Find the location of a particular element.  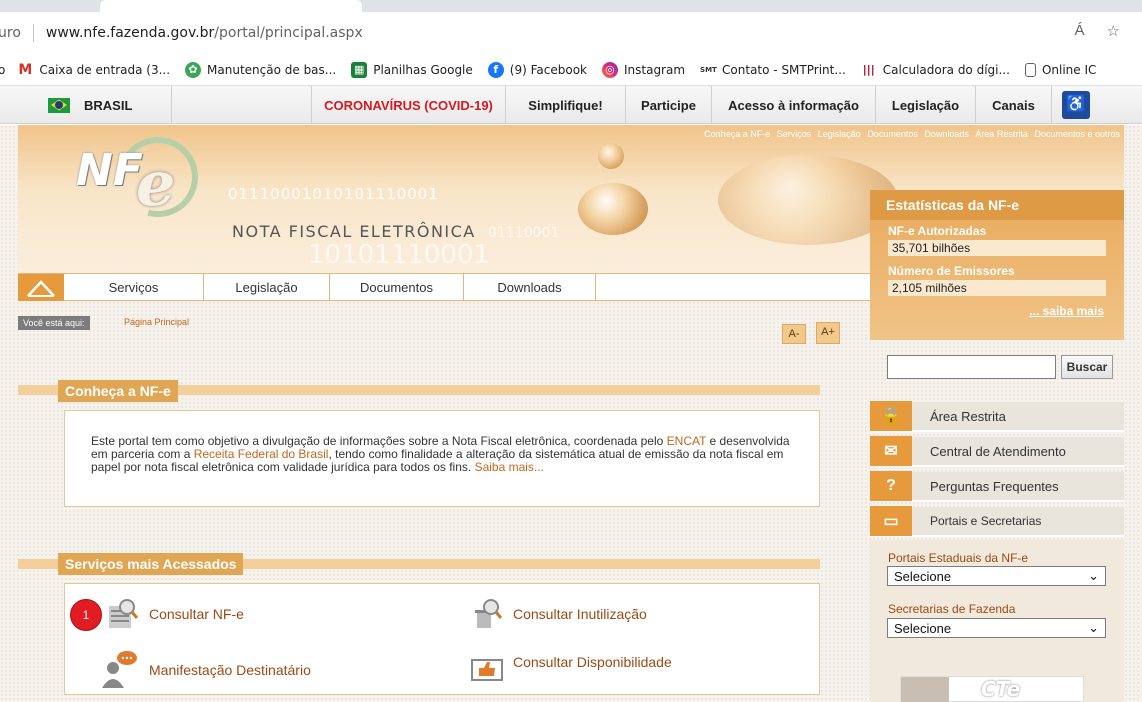

bookmark-label: Instagram is located at coordinates (654, 69).